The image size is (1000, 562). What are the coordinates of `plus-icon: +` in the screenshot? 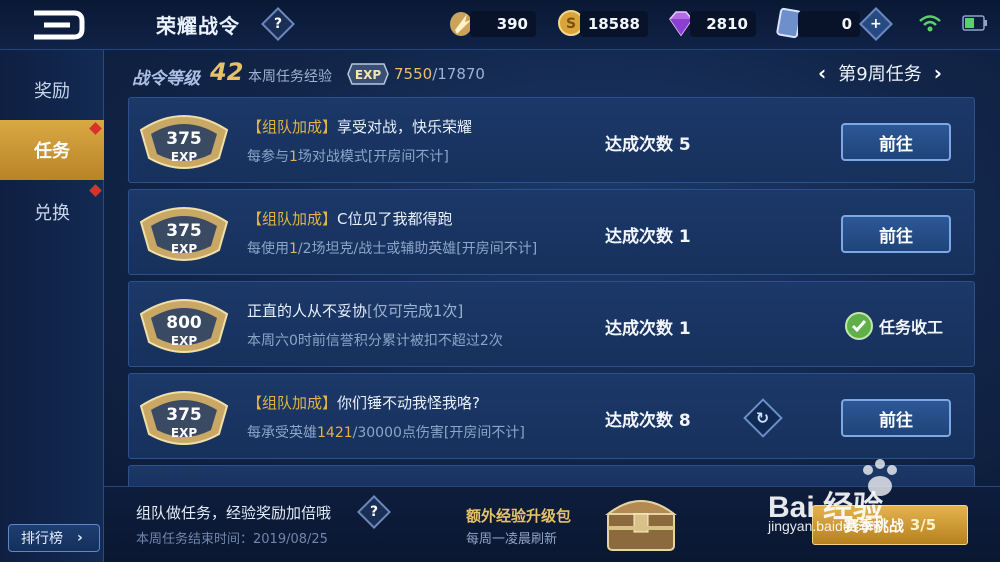 It's located at (876, 23).